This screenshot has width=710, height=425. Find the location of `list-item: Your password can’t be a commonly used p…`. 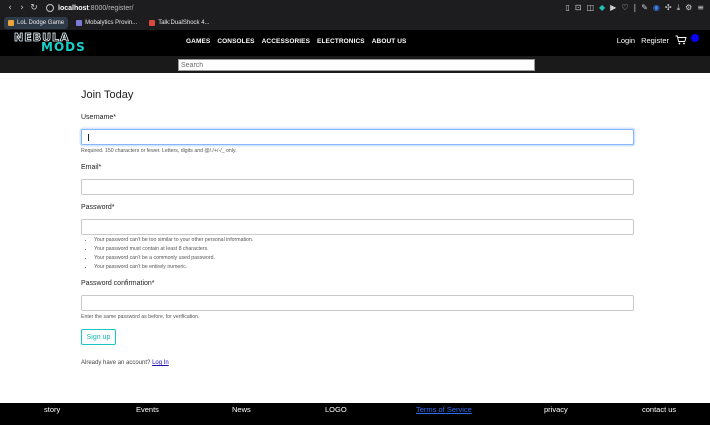

list-item: Your password can’t be a commonly used p… is located at coordinates (173, 258).